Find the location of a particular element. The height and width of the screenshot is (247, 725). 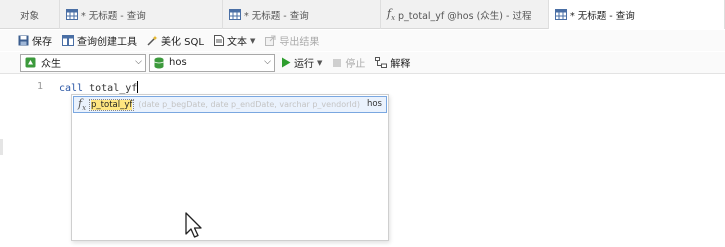

suggestion-name: p_total_yf is located at coordinates (112, 104).